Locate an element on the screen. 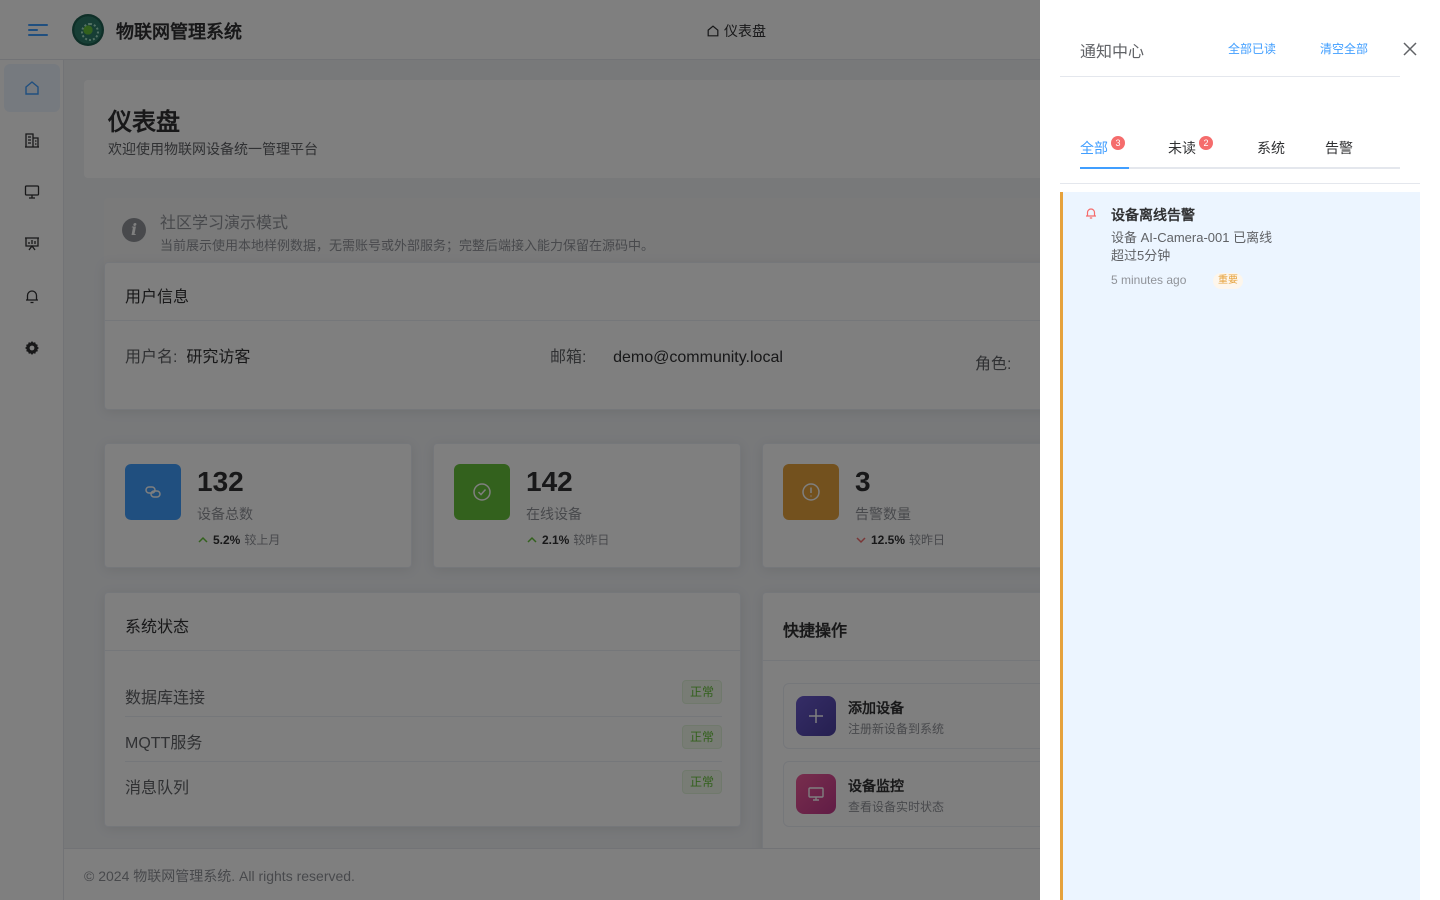 The width and height of the screenshot is (1440, 900). tab-label: 告警 is located at coordinates (1339, 148).